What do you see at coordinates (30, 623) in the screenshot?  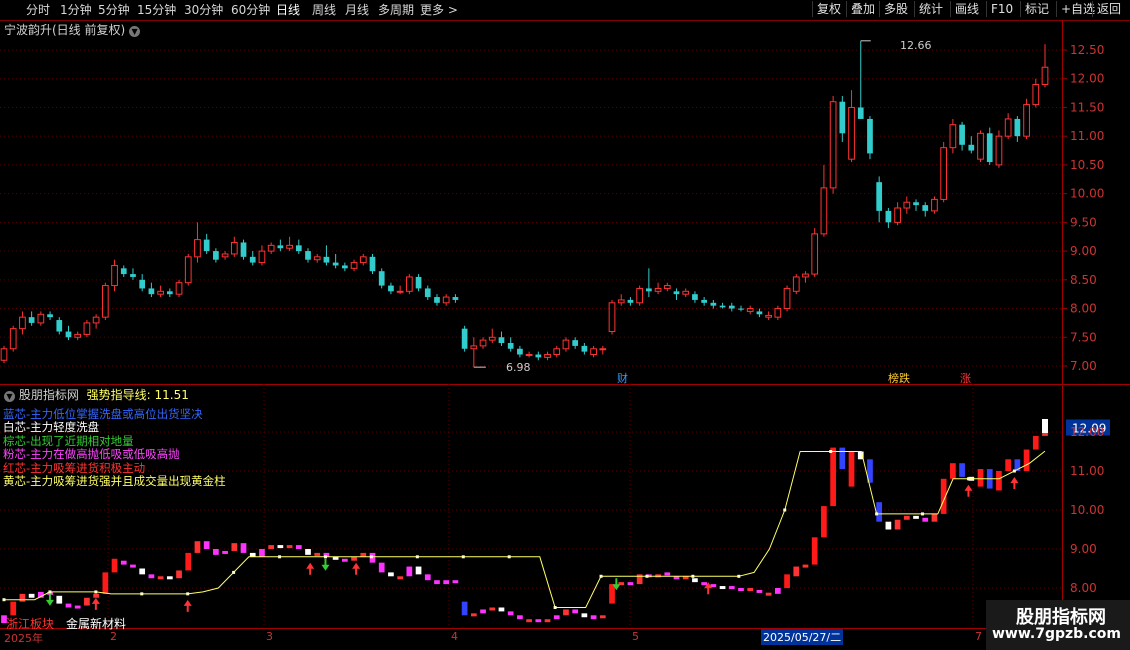 I see `sector-tag-zhejiang: 浙江板块` at bounding box center [30, 623].